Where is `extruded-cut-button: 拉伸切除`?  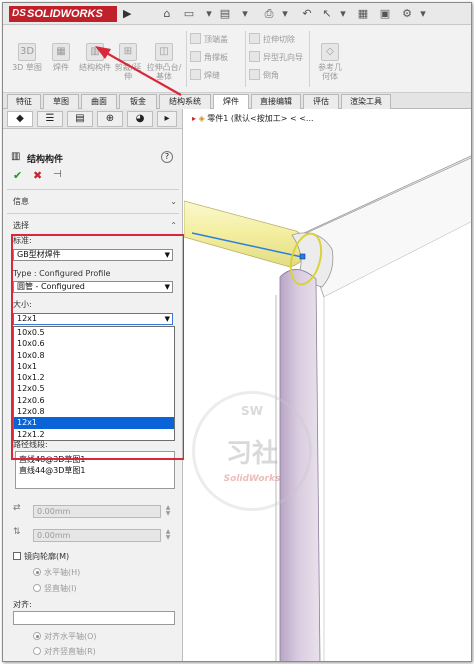 extruded-cut-button: 拉伸切除 is located at coordinates (272, 40).